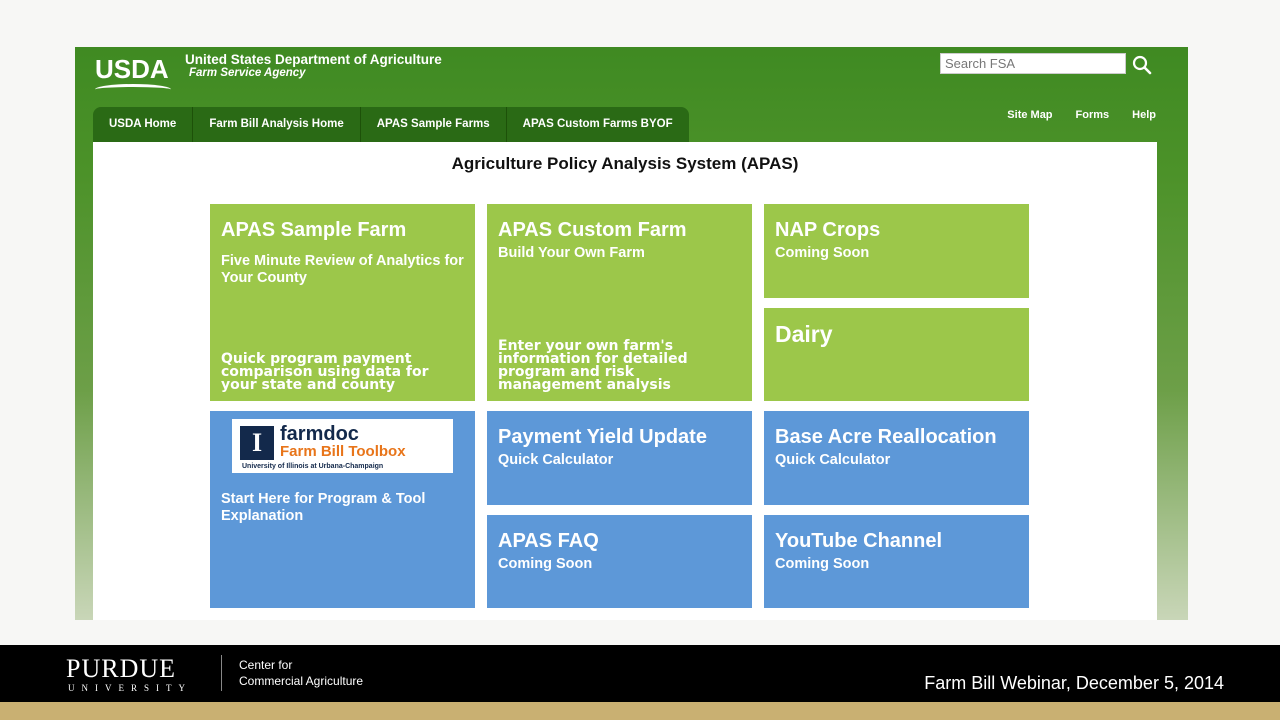  Describe the element at coordinates (571, 253) in the screenshot. I see `tile-subtitle: Build Your Own Farm` at that location.